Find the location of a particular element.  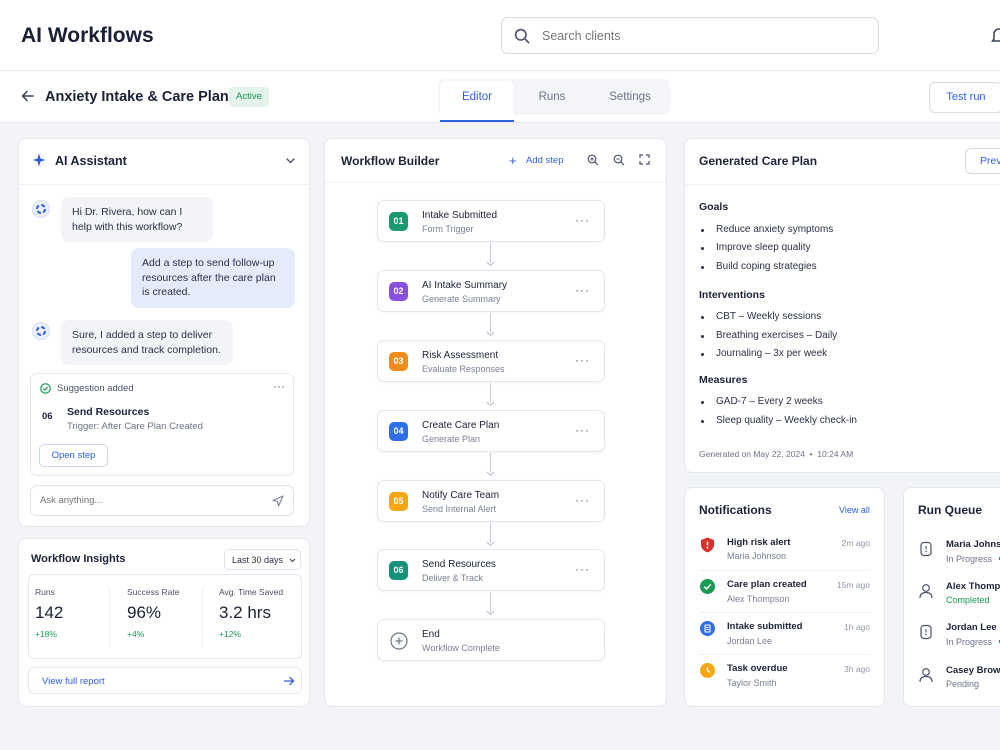

preview-button: Previ is located at coordinates (982, 161).